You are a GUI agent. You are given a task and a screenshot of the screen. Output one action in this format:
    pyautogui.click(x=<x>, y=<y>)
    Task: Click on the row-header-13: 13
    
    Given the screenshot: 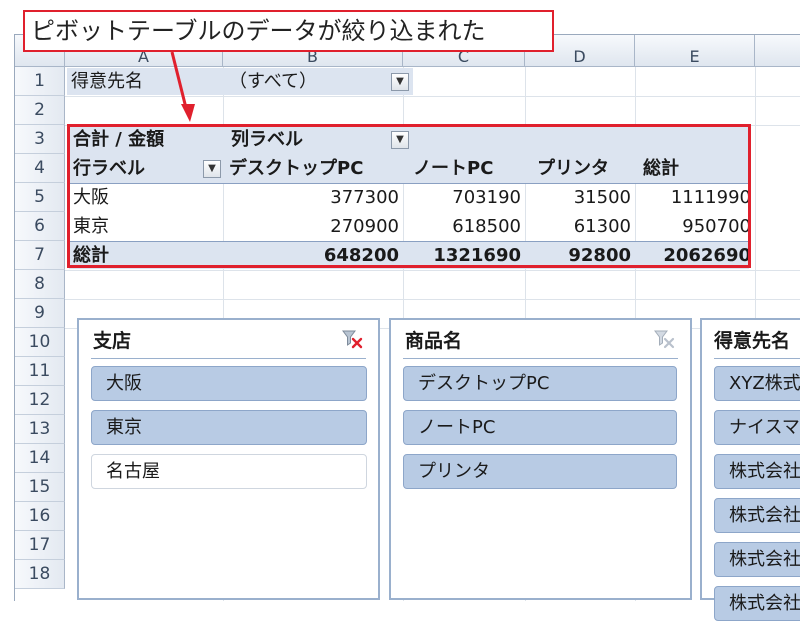 What is the action you would take?
    pyautogui.click(x=40, y=429)
    